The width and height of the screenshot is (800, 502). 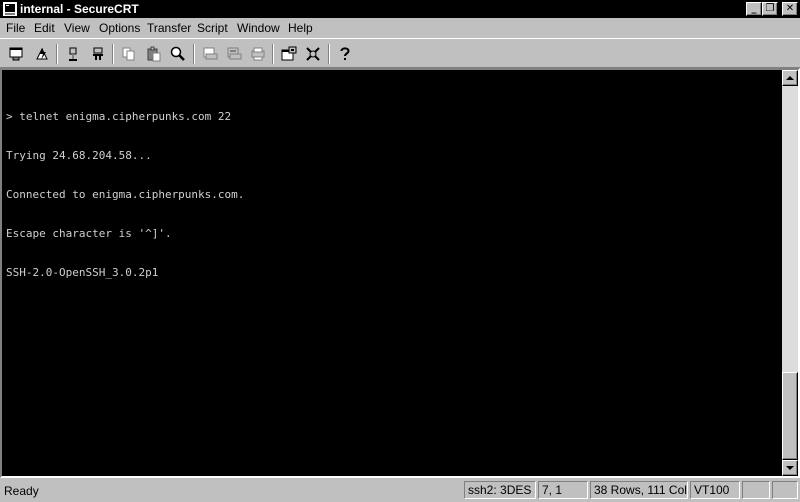 What do you see at coordinates (15, 28) in the screenshot?
I see `menu-file: File` at bounding box center [15, 28].